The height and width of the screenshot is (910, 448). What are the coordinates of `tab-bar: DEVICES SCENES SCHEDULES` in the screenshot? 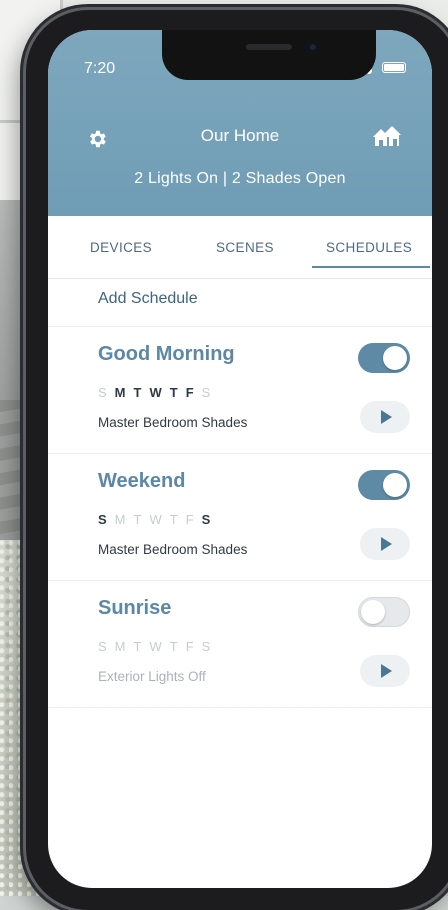 It's located at (240, 247).